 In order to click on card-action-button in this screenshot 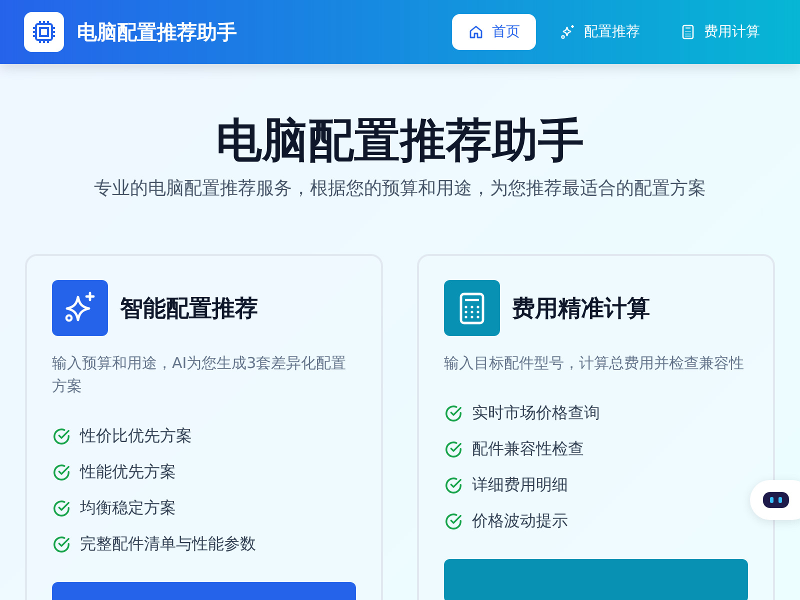, I will do `click(596, 579)`.